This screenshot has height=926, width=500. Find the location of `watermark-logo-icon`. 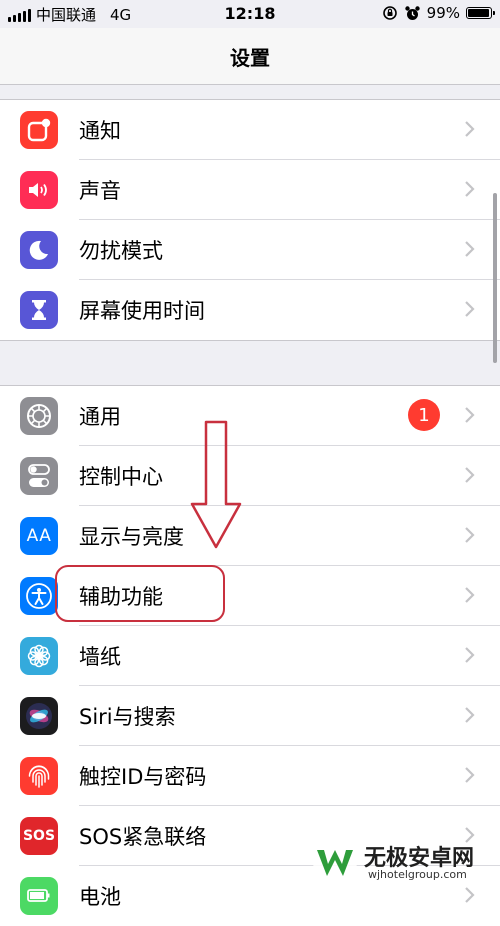

watermark-logo-icon is located at coordinates (335, 862).